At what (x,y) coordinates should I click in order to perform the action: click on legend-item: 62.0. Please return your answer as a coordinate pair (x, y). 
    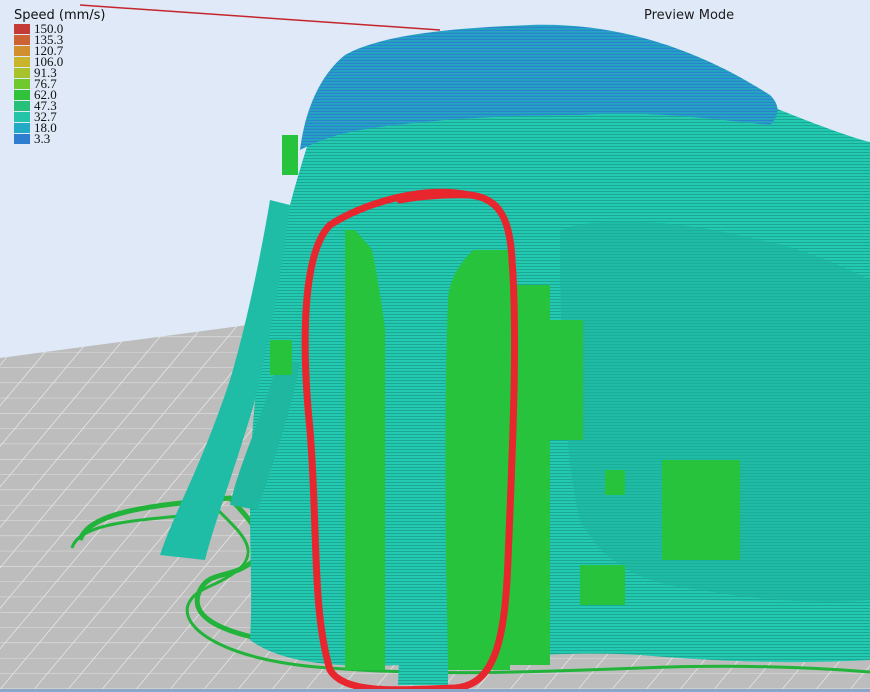
    Looking at the image, I should click on (60, 94).